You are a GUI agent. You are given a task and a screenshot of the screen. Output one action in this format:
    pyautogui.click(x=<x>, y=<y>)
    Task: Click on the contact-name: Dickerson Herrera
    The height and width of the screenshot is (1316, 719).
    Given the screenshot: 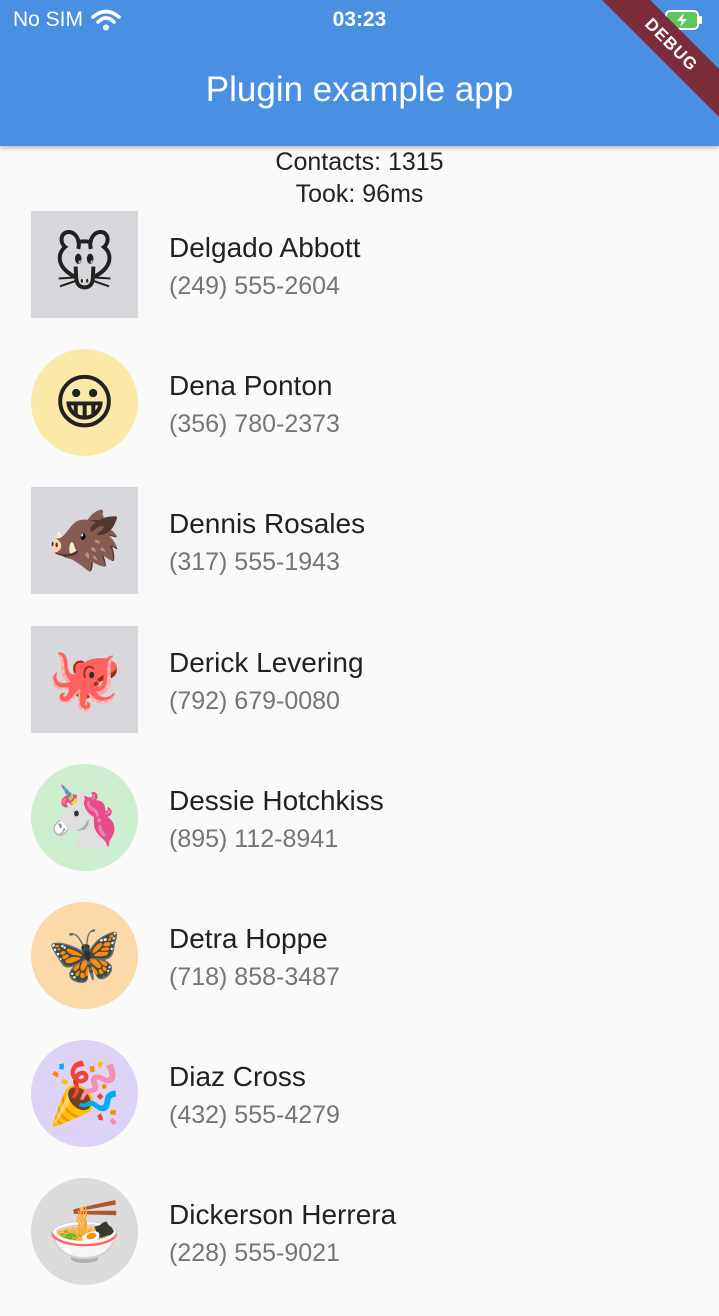 What is the action you would take?
    pyautogui.click(x=283, y=1215)
    